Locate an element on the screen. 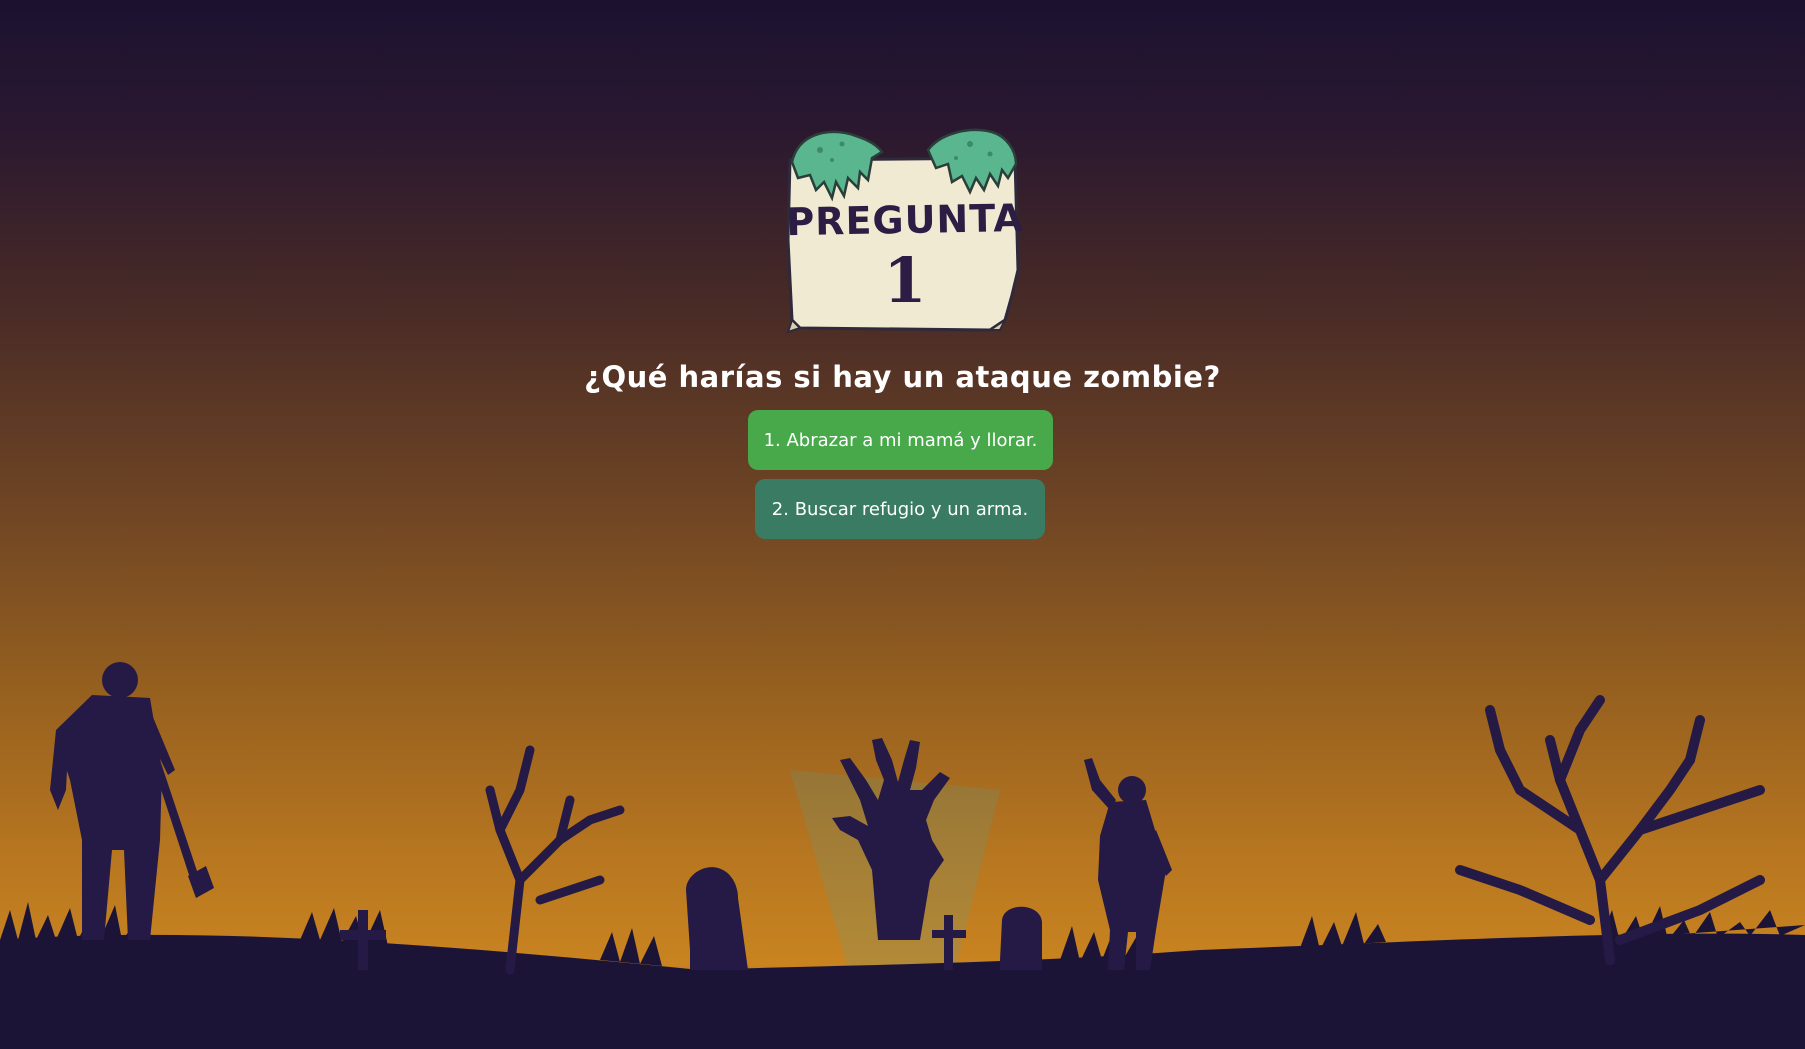  question-number: 1 is located at coordinates (905, 280).